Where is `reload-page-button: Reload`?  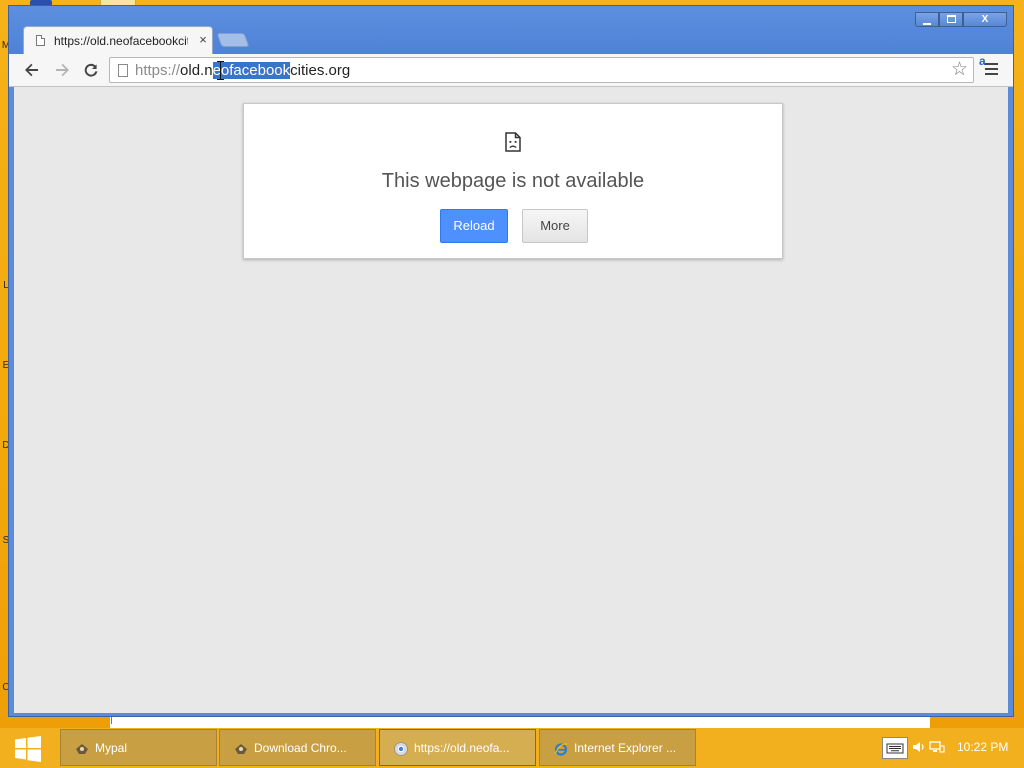 reload-page-button: Reload is located at coordinates (474, 226).